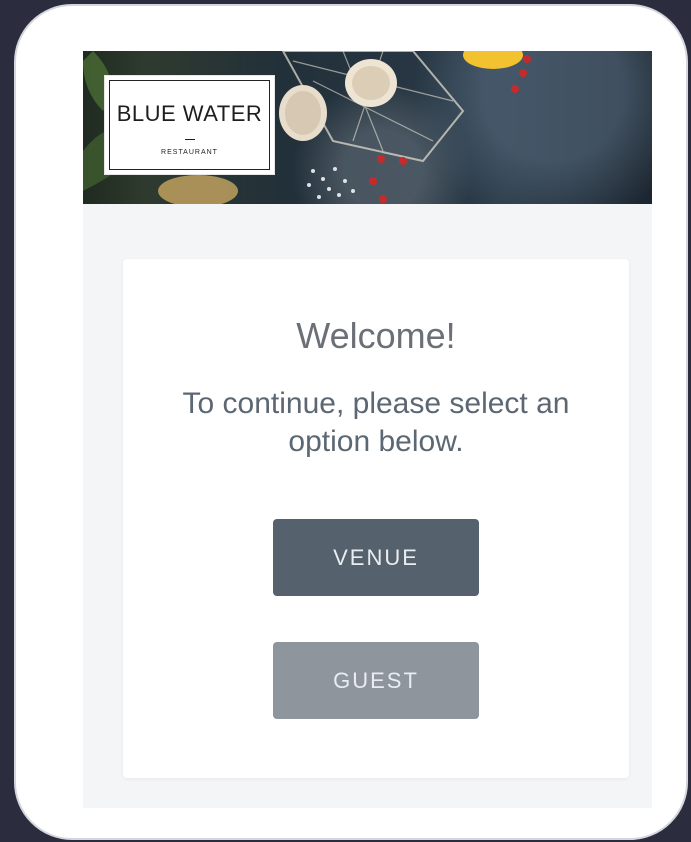  What do you see at coordinates (376, 557) in the screenshot?
I see `venue-button: VENUE` at bounding box center [376, 557].